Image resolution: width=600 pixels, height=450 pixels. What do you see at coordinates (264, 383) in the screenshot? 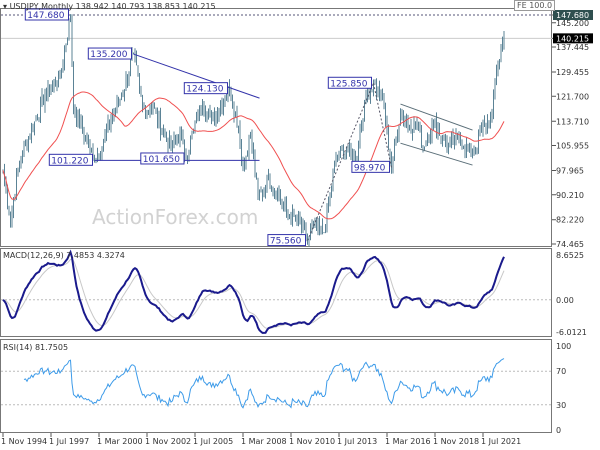
I see `rsi-line` at bounding box center [264, 383].